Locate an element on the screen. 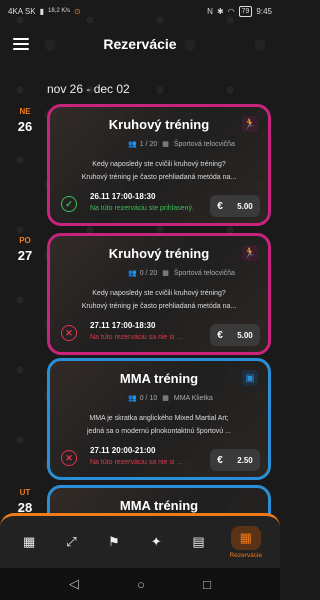 The height and width of the screenshot is (600, 320). nav-gym: ⤢ is located at coordinates (71, 542).